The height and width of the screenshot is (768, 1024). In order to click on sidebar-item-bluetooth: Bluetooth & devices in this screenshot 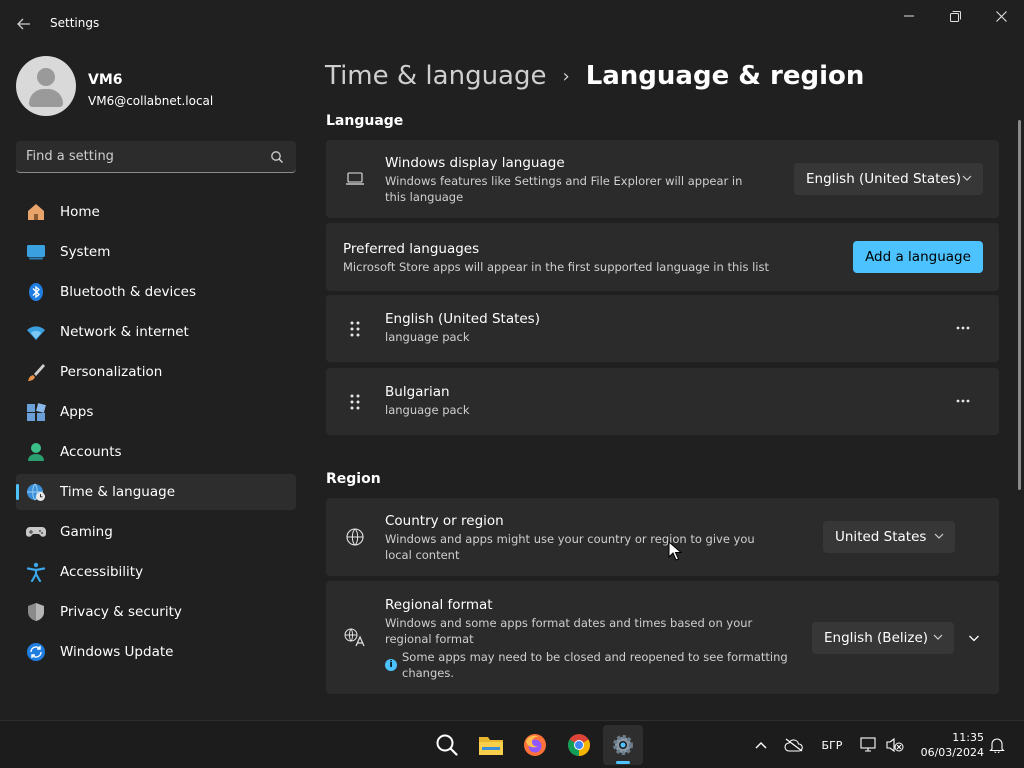, I will do `click(156, 292)`.